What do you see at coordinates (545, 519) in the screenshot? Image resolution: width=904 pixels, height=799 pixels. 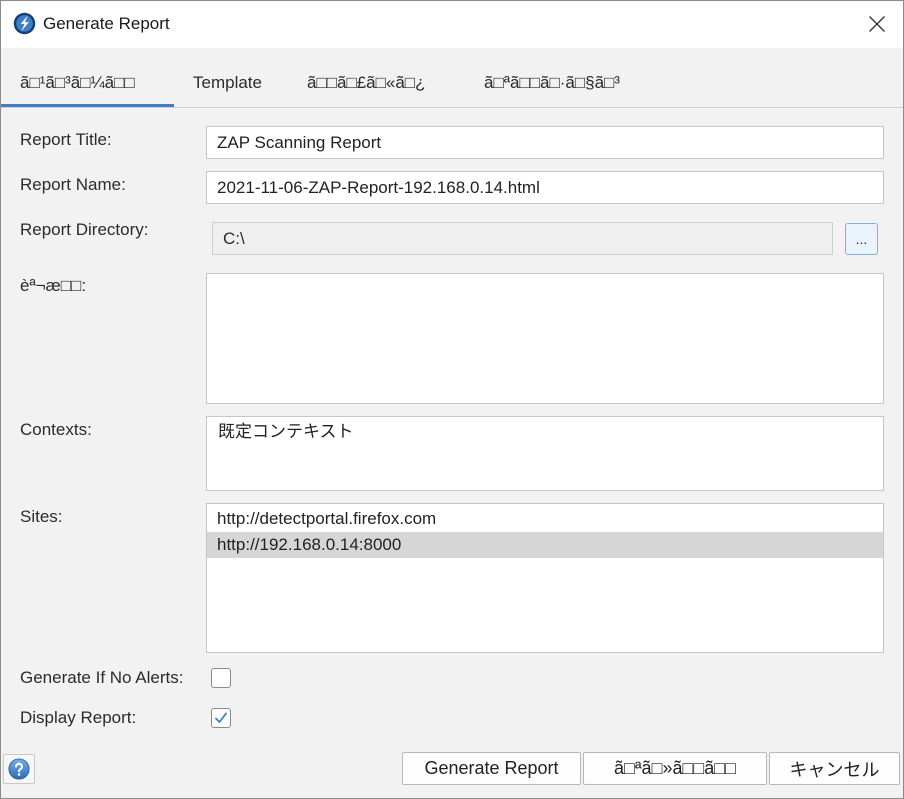 I see `site-list-item: http://detectportal.firefox.com` at bounding box center [545, 519].